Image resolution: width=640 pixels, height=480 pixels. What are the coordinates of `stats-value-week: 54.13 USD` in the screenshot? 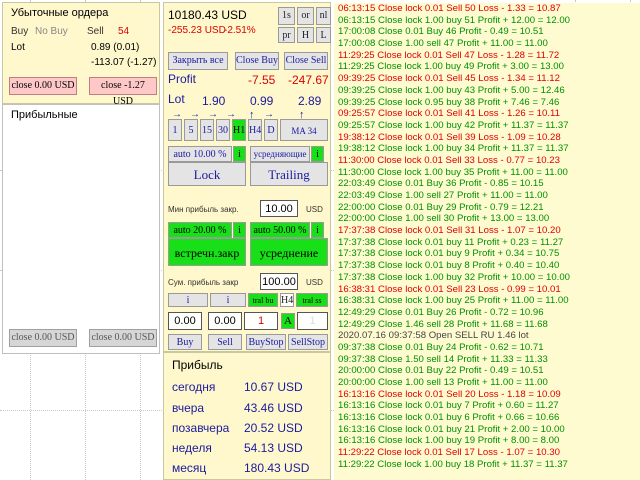 It's located at (273, 448).